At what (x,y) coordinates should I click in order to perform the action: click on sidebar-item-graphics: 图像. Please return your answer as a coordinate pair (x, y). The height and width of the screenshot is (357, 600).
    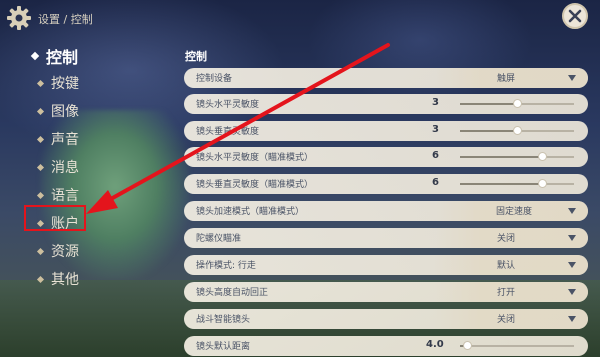
    Looking at the image, I should click on (57, 111).